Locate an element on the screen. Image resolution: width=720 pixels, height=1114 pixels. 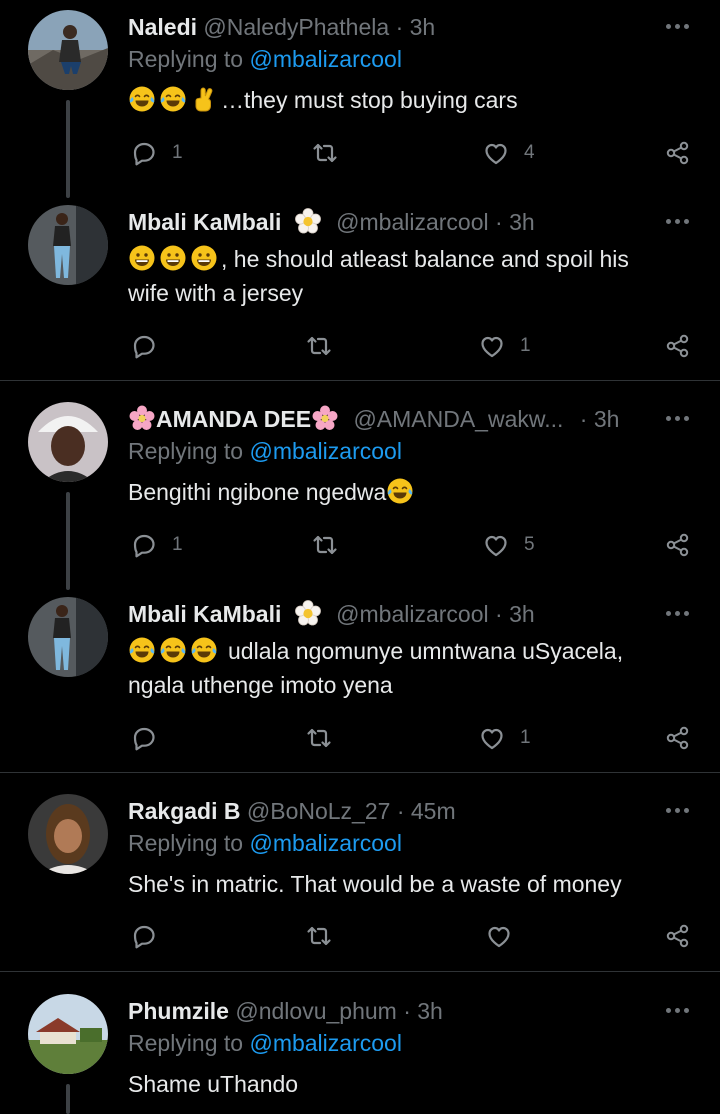
timestamp: 45m is located at coordinates (433, 811).